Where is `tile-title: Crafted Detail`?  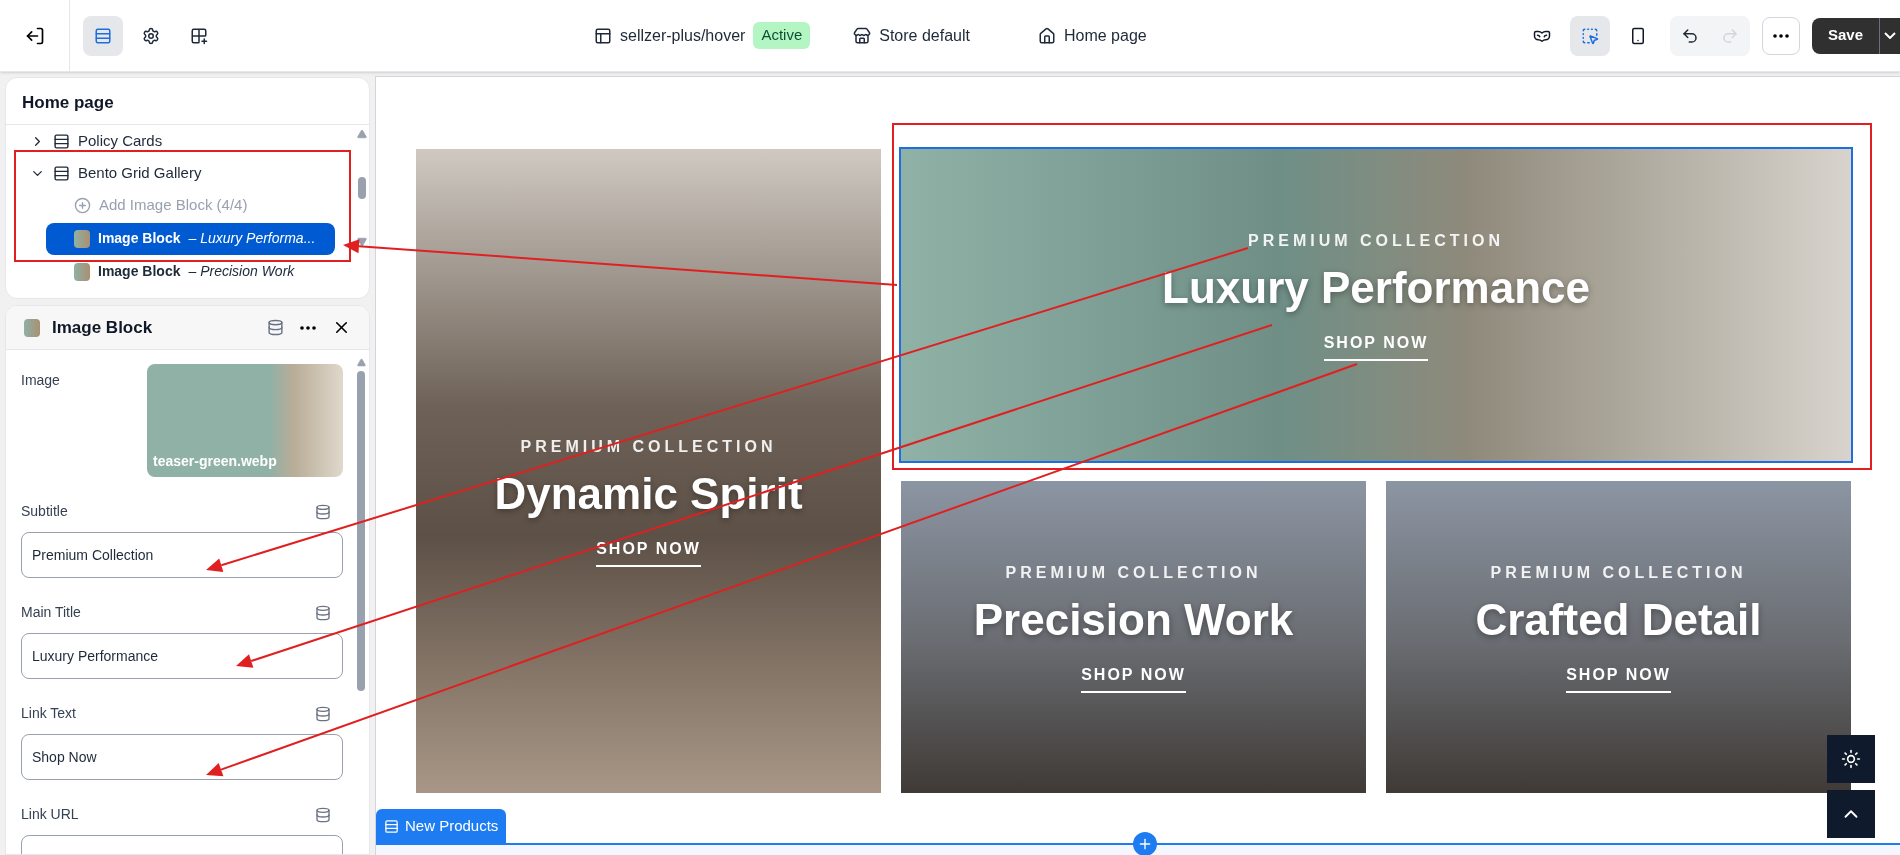
tile-title: Crafted Detail is located at coordinates (1618, 620).